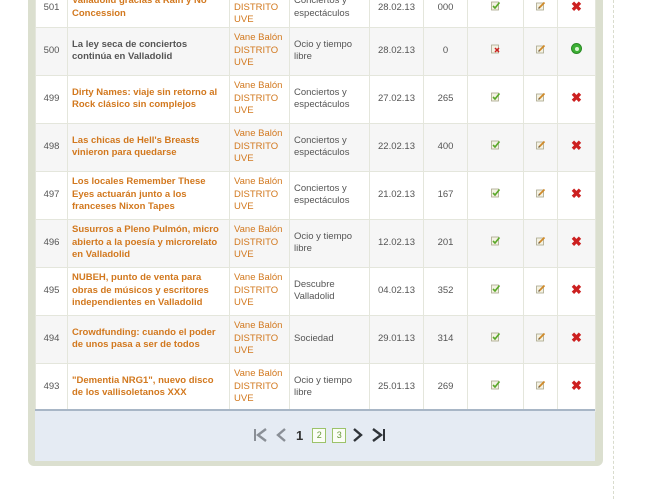 The image size is (649, 499). What do you see at coordinates (445, 14) in the screenshot?
I see `article-views: 000` at bounding box center [445, 14].